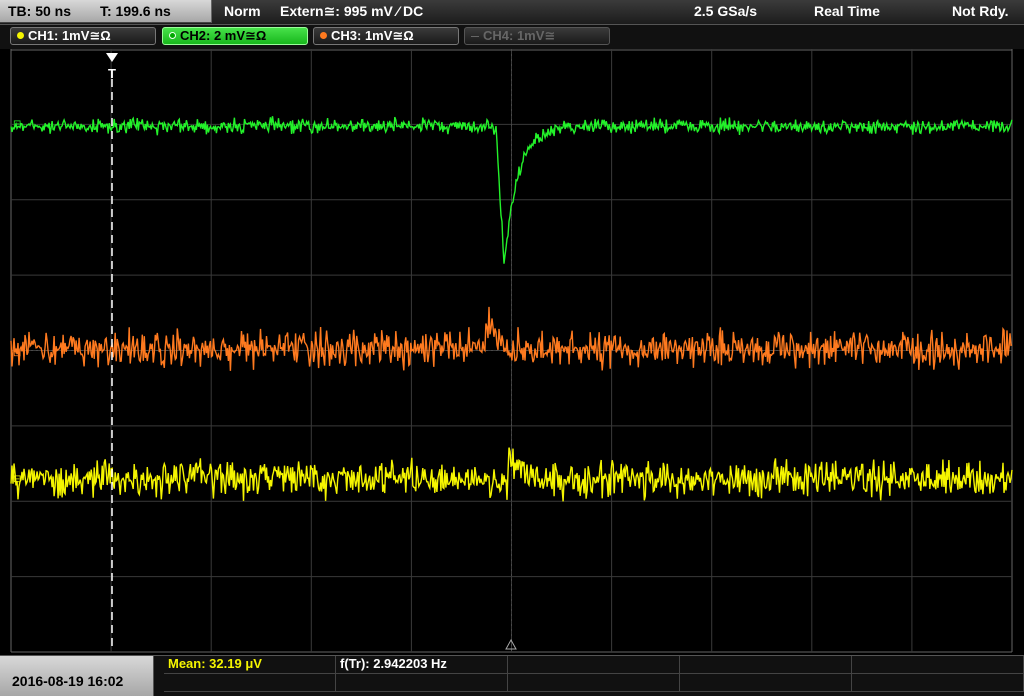  I want to click on ch2-offset-marker: ⊟, so click(17, 124).